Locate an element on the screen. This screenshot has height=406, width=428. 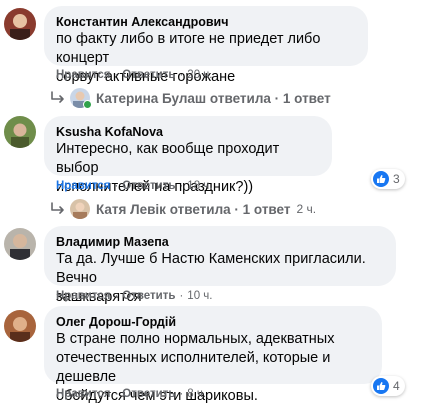
view-replies: Катя Левік ответила · 1 ответ 2 ч. is located at coordinates (183, 209).